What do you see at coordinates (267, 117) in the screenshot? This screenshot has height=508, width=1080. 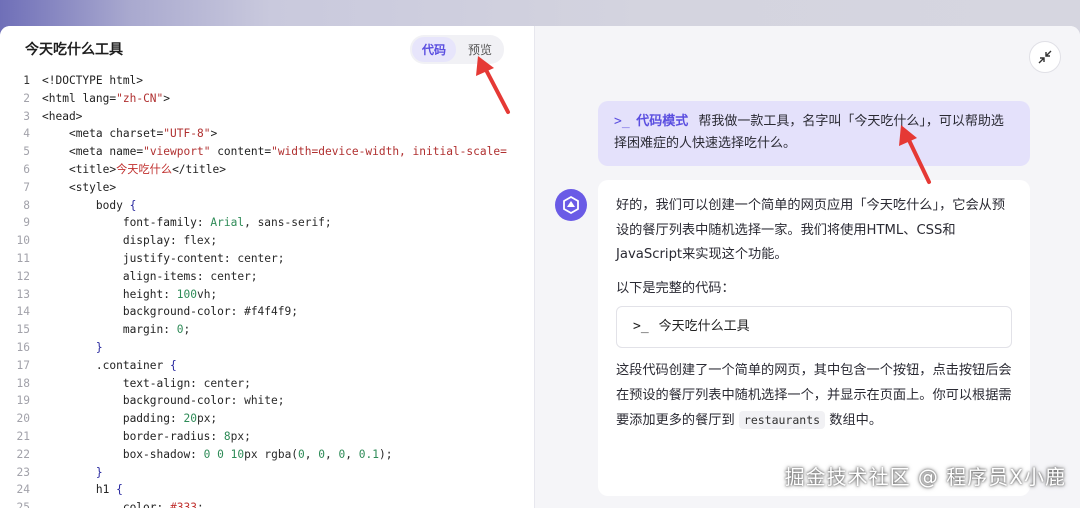 I see `code-line: 3 <head>` at bounding box center [267, 117].